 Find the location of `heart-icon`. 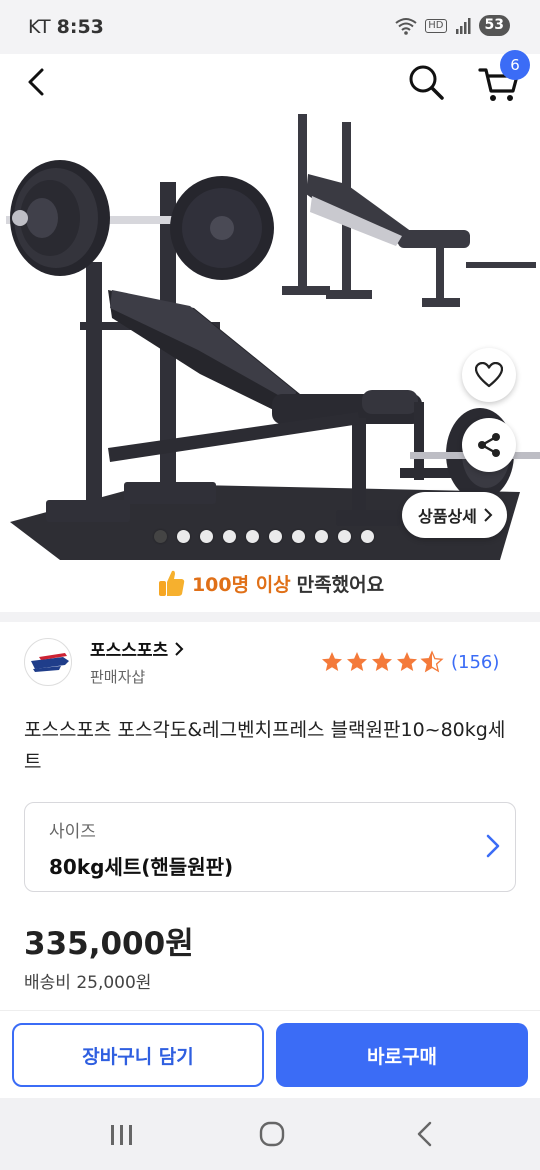

heart-icon is located at coordinates (489, 375).